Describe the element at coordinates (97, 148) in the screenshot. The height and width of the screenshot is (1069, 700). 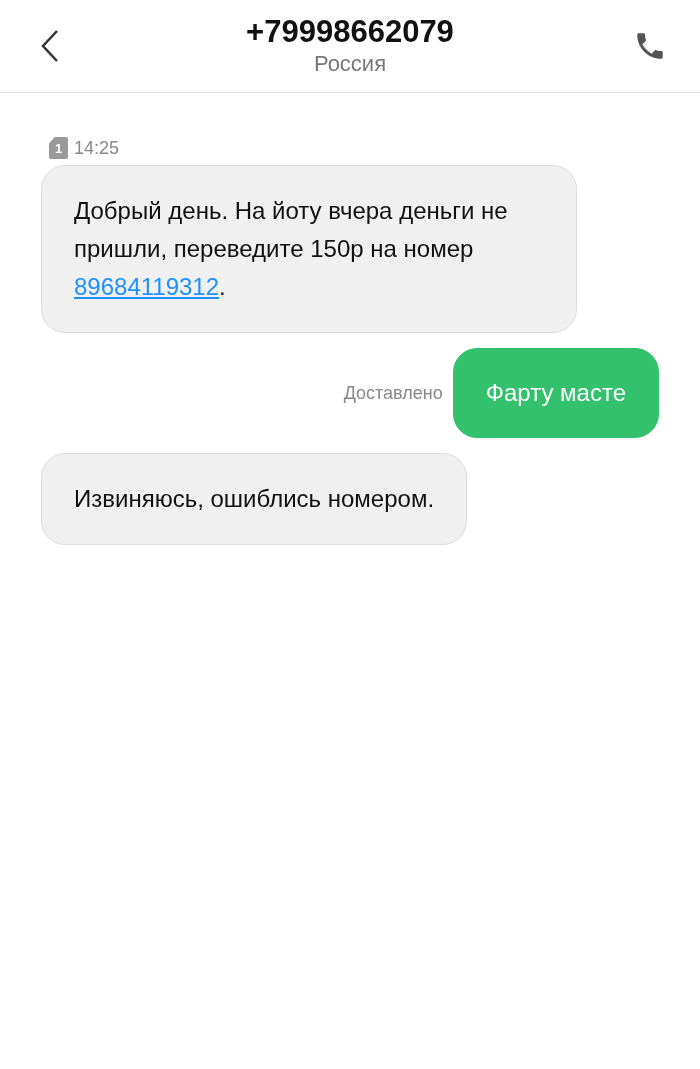
I see `message-time: 14:25` at that location.